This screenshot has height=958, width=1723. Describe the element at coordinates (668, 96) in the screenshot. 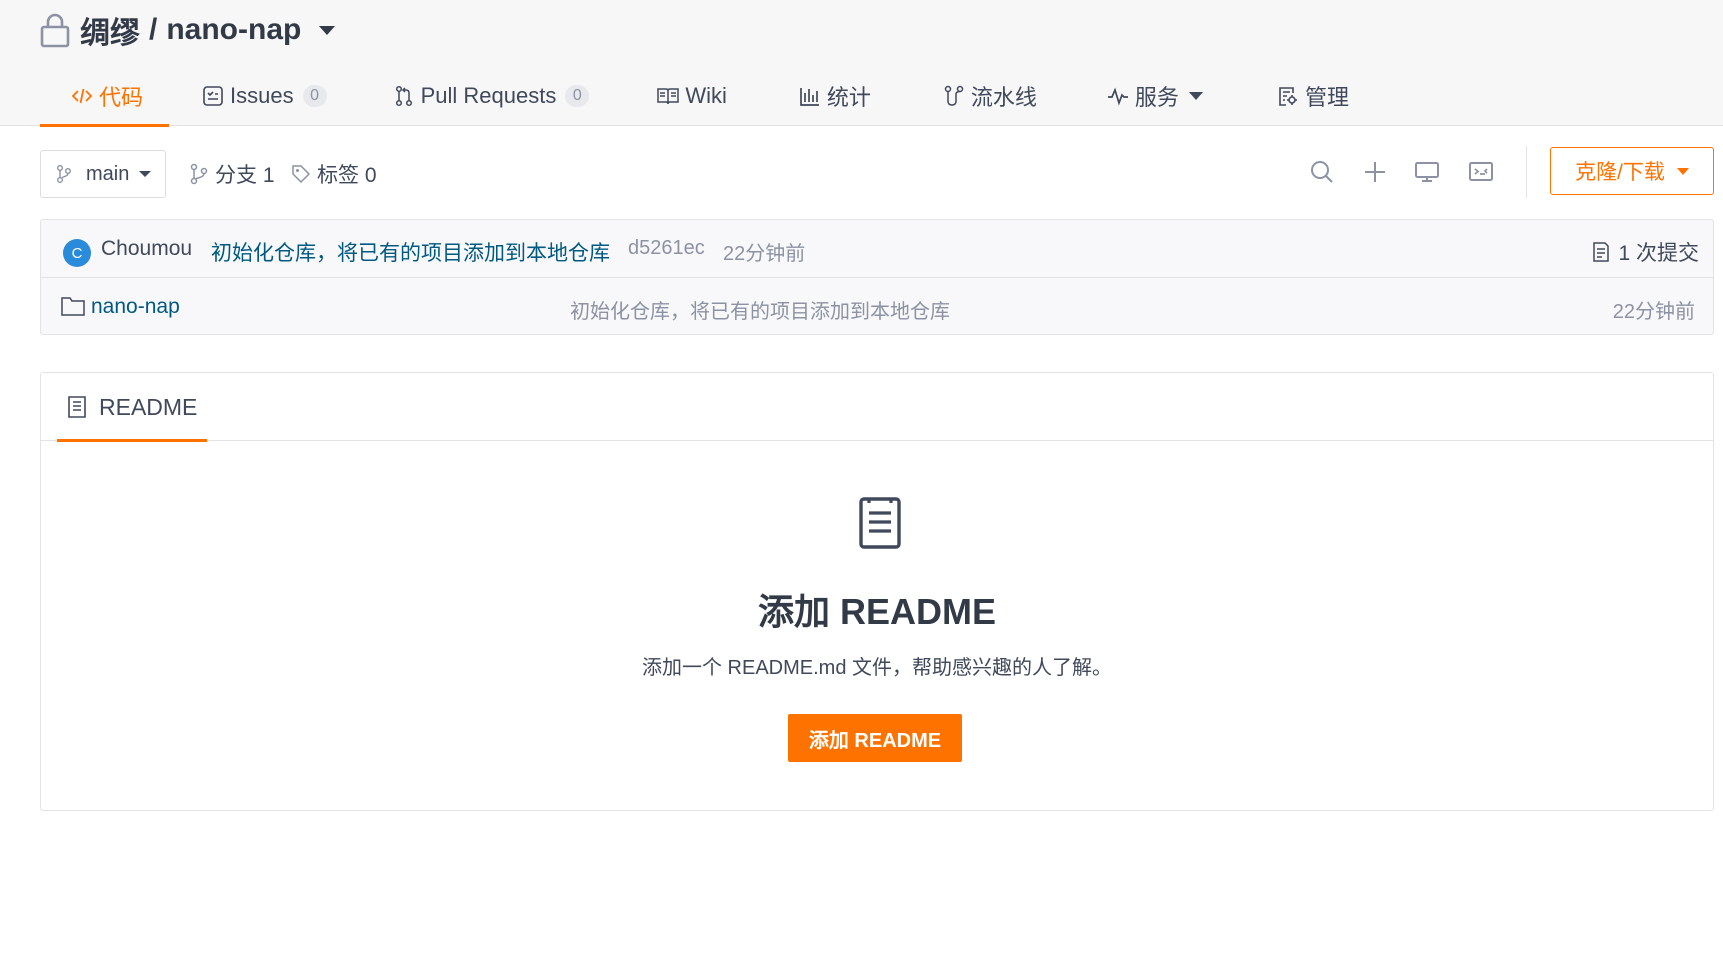

I see `book-icon` at that location.